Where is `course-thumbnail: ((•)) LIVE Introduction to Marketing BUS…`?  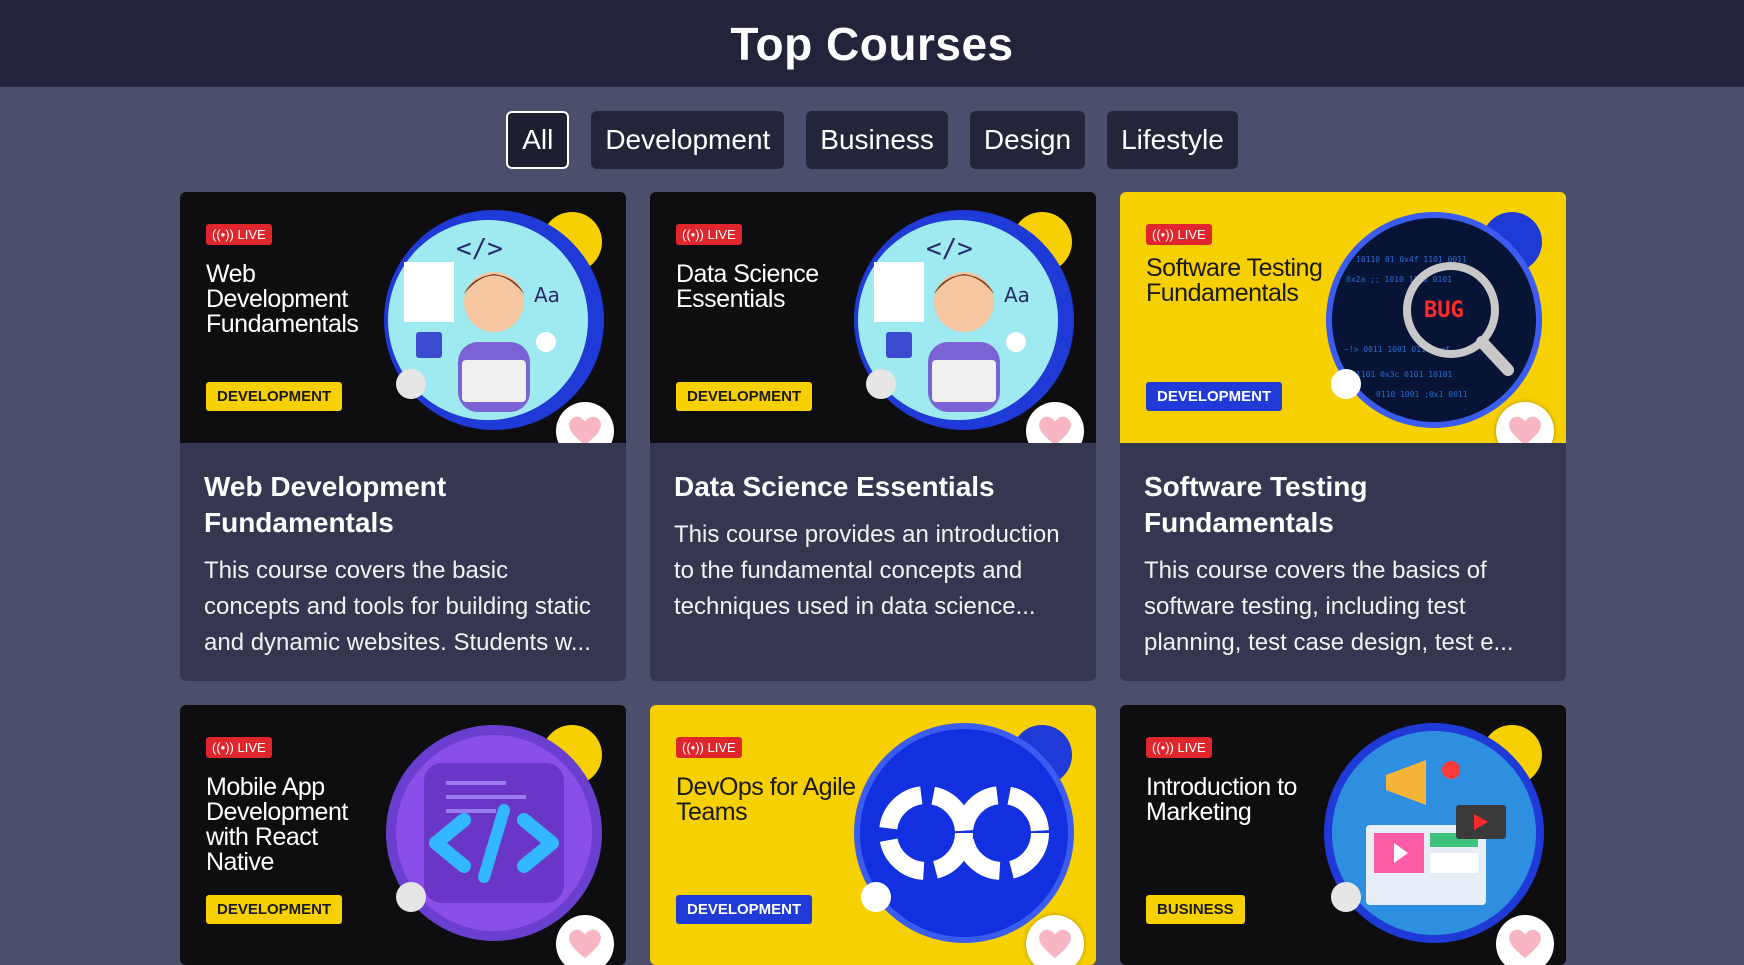
course-thumbnail: ((•)) LIVE Introduction to Marketing BUS… is located at coordinates (1343, 835).